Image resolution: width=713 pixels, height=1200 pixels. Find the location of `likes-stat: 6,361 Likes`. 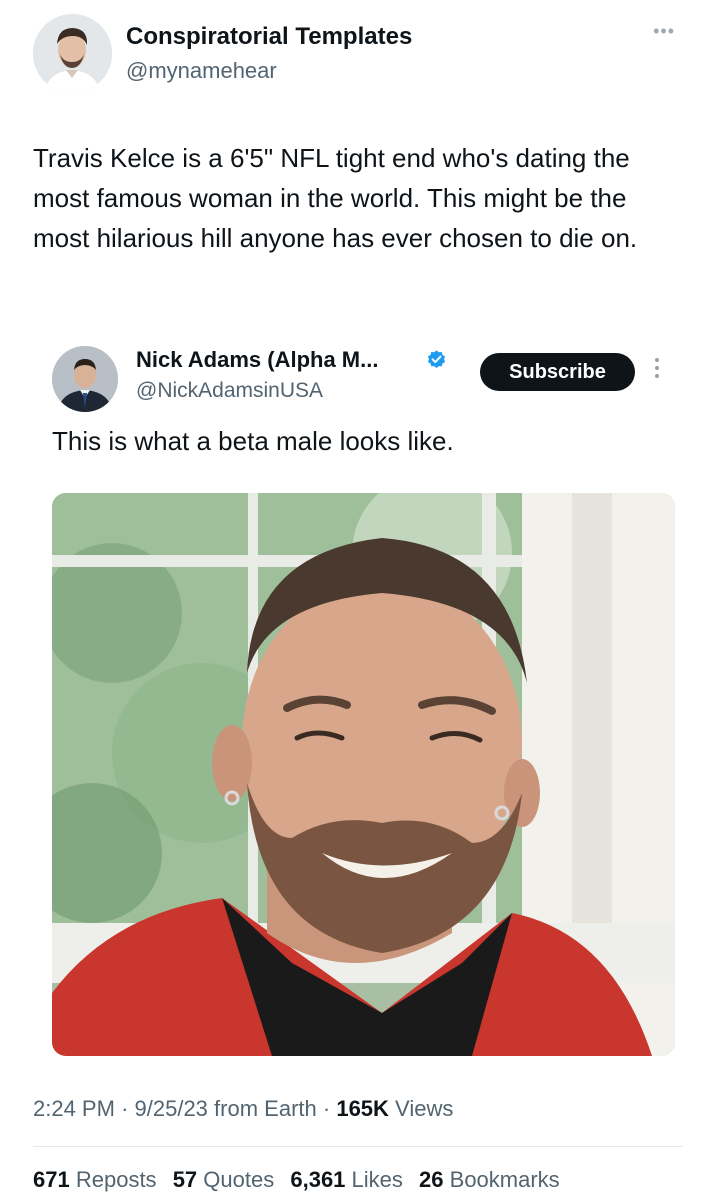

likes-stat: 6,361 Likes is located at coordinates (346, 1179).